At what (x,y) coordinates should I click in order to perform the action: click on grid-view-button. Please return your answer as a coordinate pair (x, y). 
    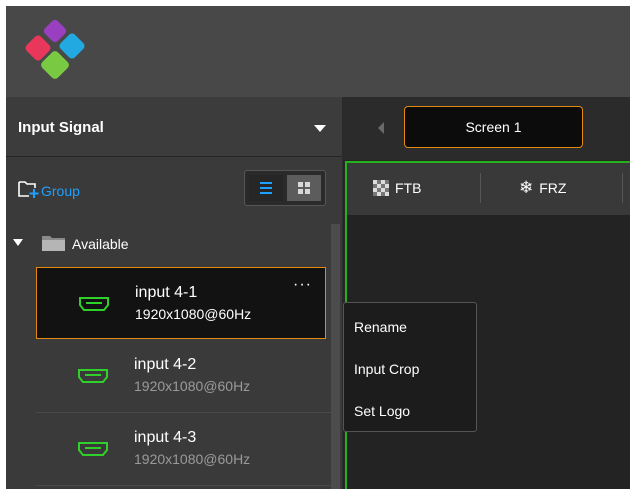
    Looking at the image, I should click on (304, 188).